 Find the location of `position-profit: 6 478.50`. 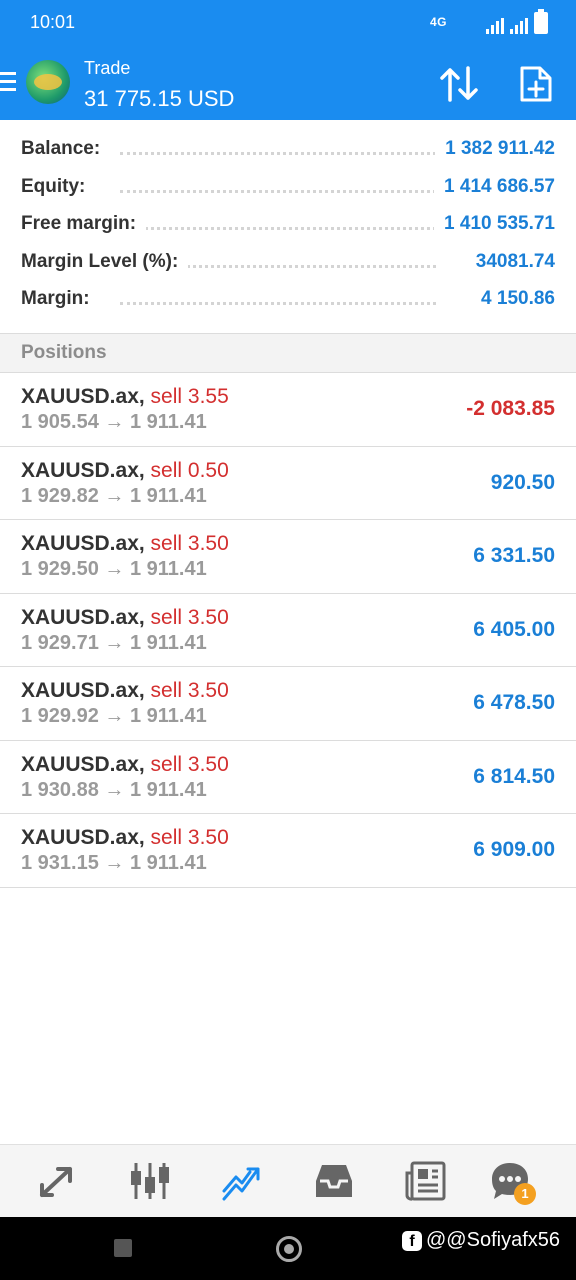

position-profit: 6 478.50 is located at coordinates (514, 702).